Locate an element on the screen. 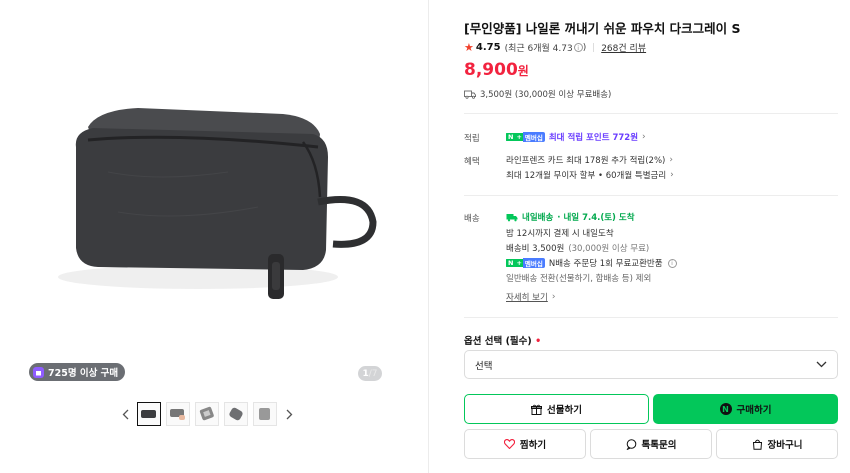 The height and width of the screenshot is (473, 850). column-divider is located at coordinates (428, 236).